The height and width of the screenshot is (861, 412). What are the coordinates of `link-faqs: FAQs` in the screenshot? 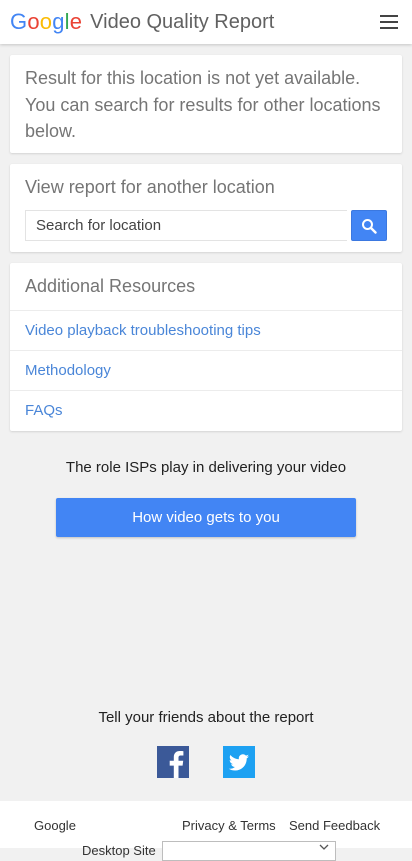 It's located at (206, 410).